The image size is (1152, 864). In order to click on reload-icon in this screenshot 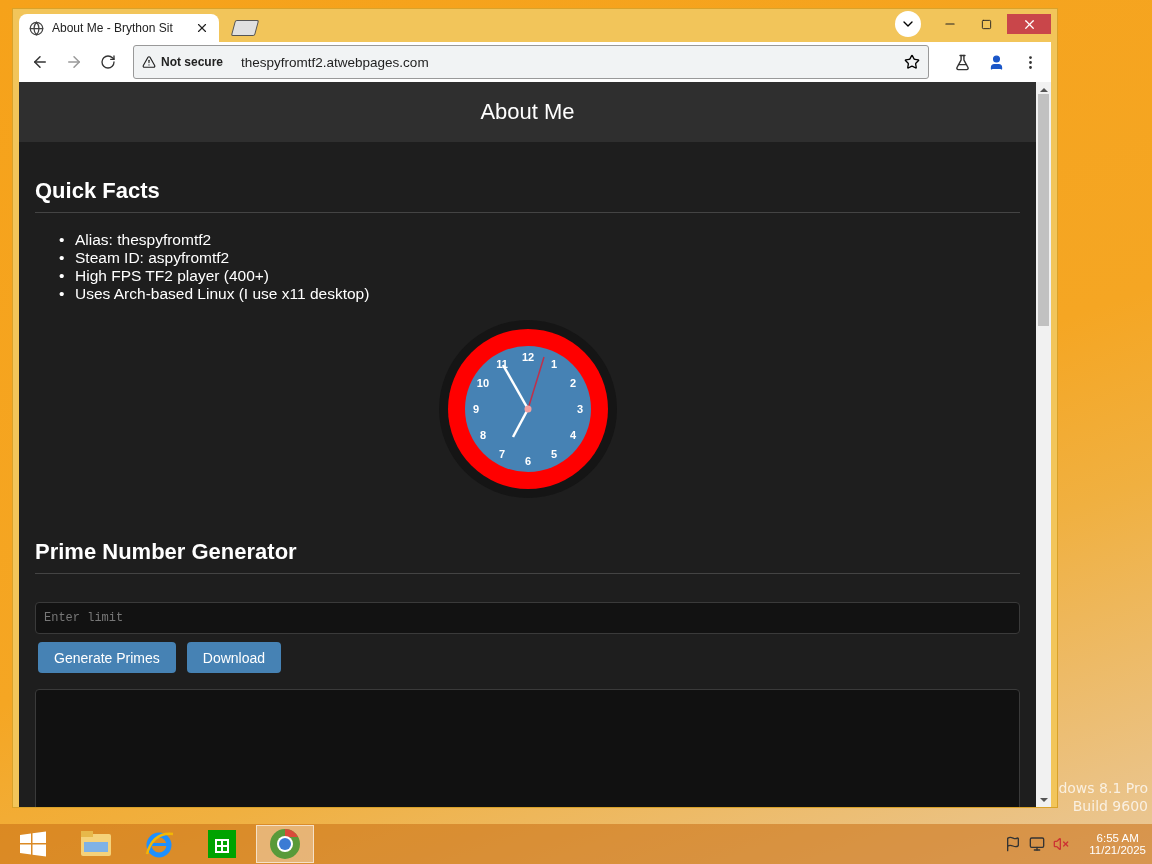, I will do `click(108, 62)`.